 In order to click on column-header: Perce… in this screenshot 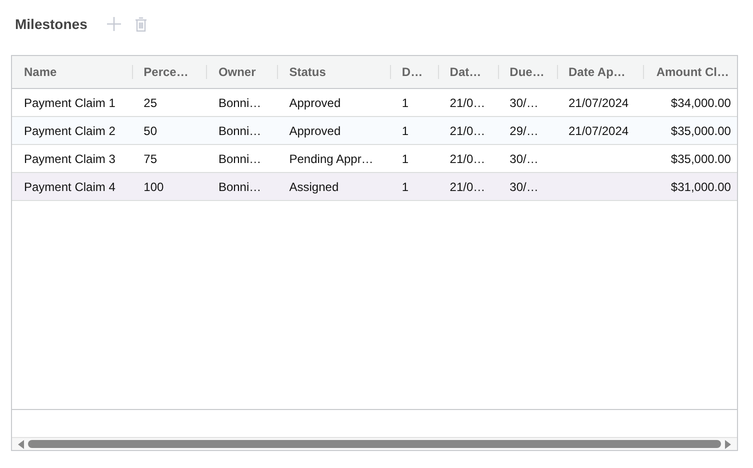, I will do `click(169, 72)`.